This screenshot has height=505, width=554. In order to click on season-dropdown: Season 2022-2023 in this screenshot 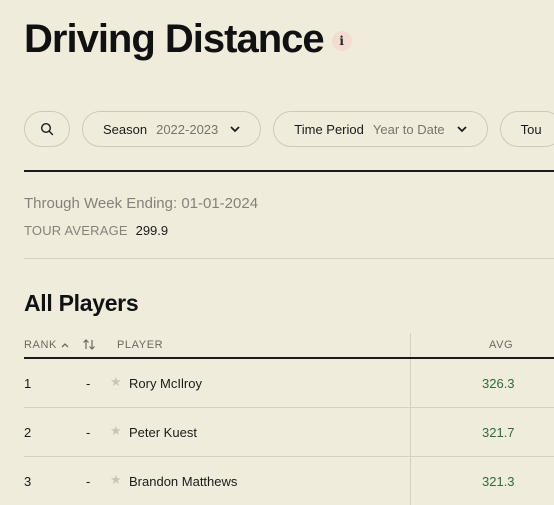, I will do `click(172, 129)`.